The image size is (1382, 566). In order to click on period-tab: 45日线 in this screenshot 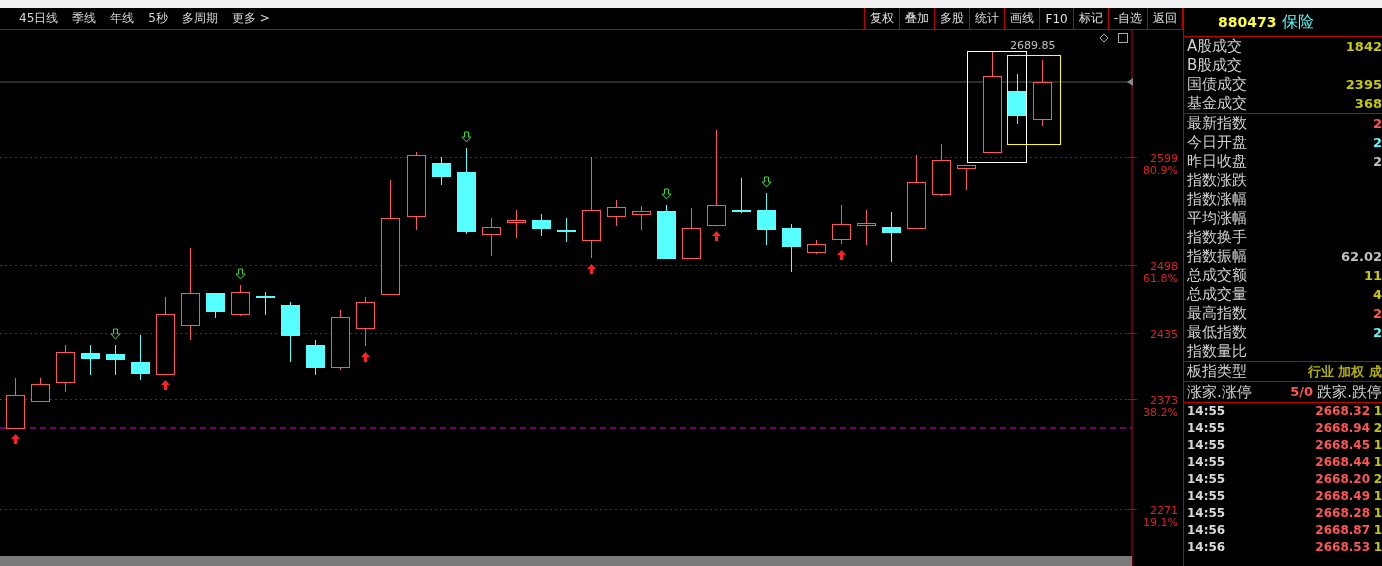, I will do `click(39, 18)`.